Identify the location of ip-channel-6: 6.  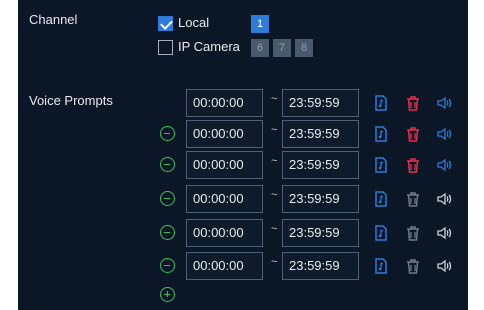
(260, 48).